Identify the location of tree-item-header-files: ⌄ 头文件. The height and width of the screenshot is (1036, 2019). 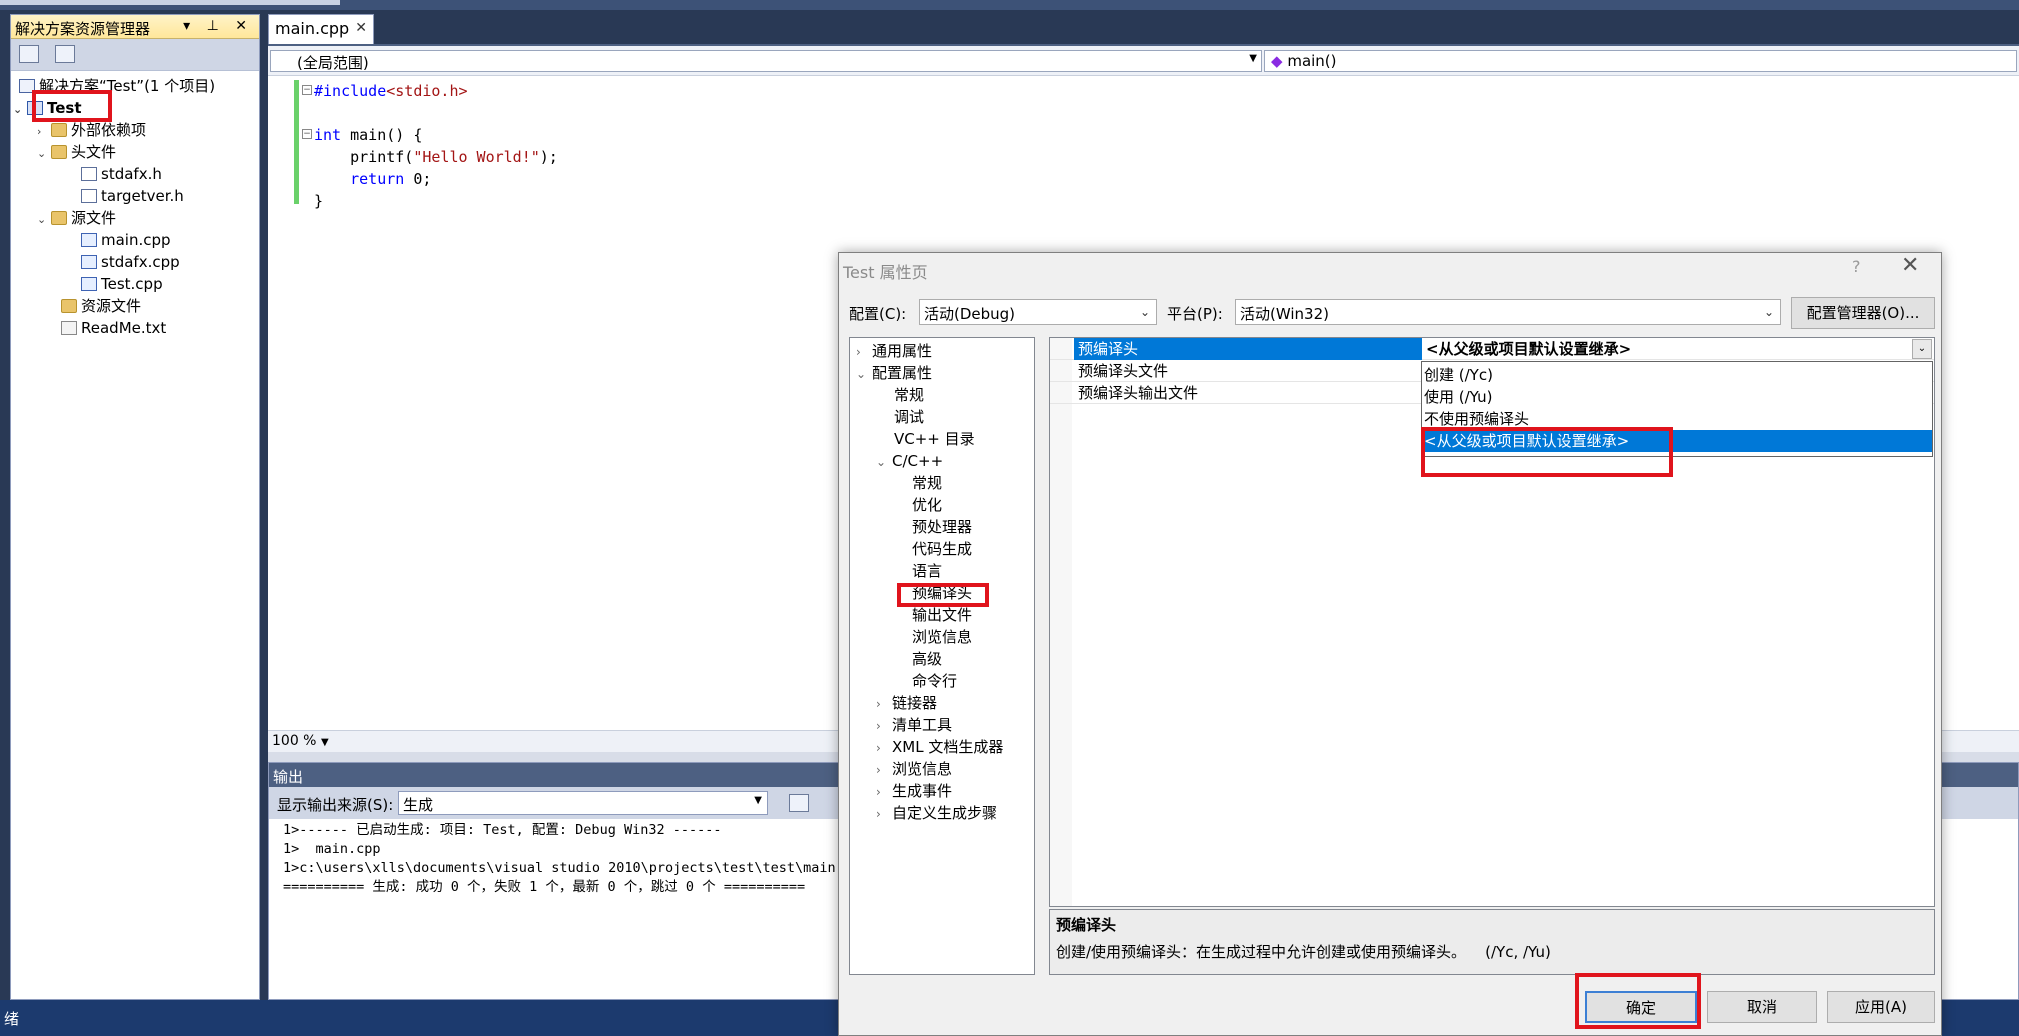
(76, 152).